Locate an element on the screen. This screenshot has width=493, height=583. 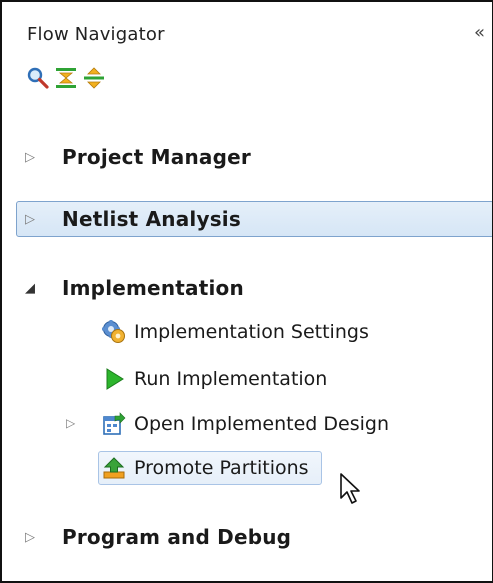
section-label: Program and Debug is located at coordinates (177, 537).